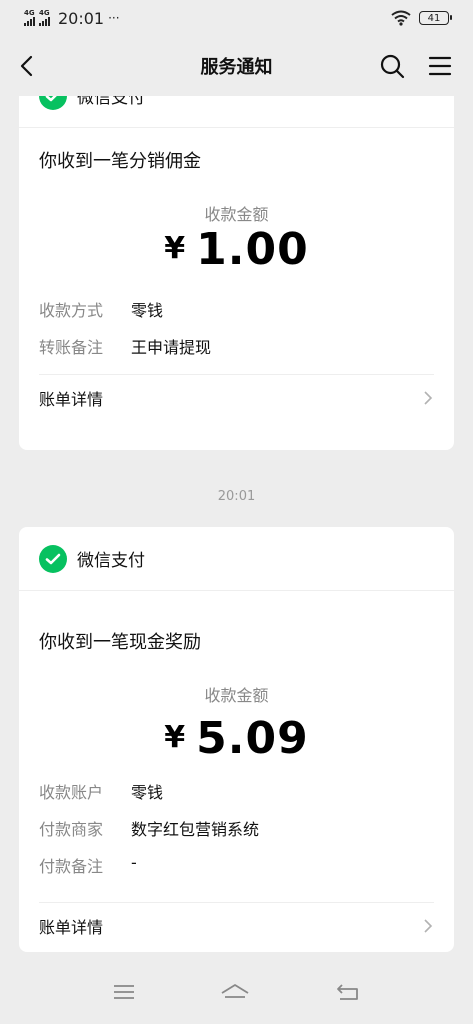 The height and width of the screenshot is (1024, 473). I want to click on info-key: 转账备注, so click(71, 347).